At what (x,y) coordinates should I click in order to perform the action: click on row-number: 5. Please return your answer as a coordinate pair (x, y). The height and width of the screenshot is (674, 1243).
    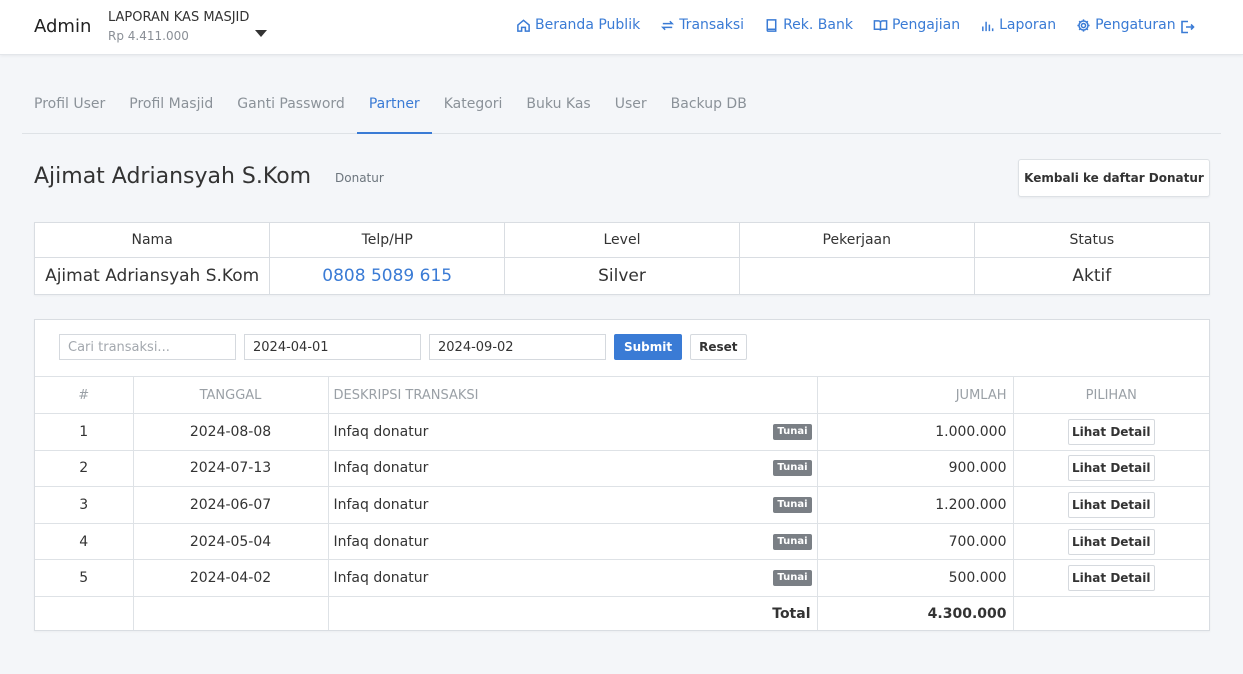
    Looking at the image, I should click on (84, 578).